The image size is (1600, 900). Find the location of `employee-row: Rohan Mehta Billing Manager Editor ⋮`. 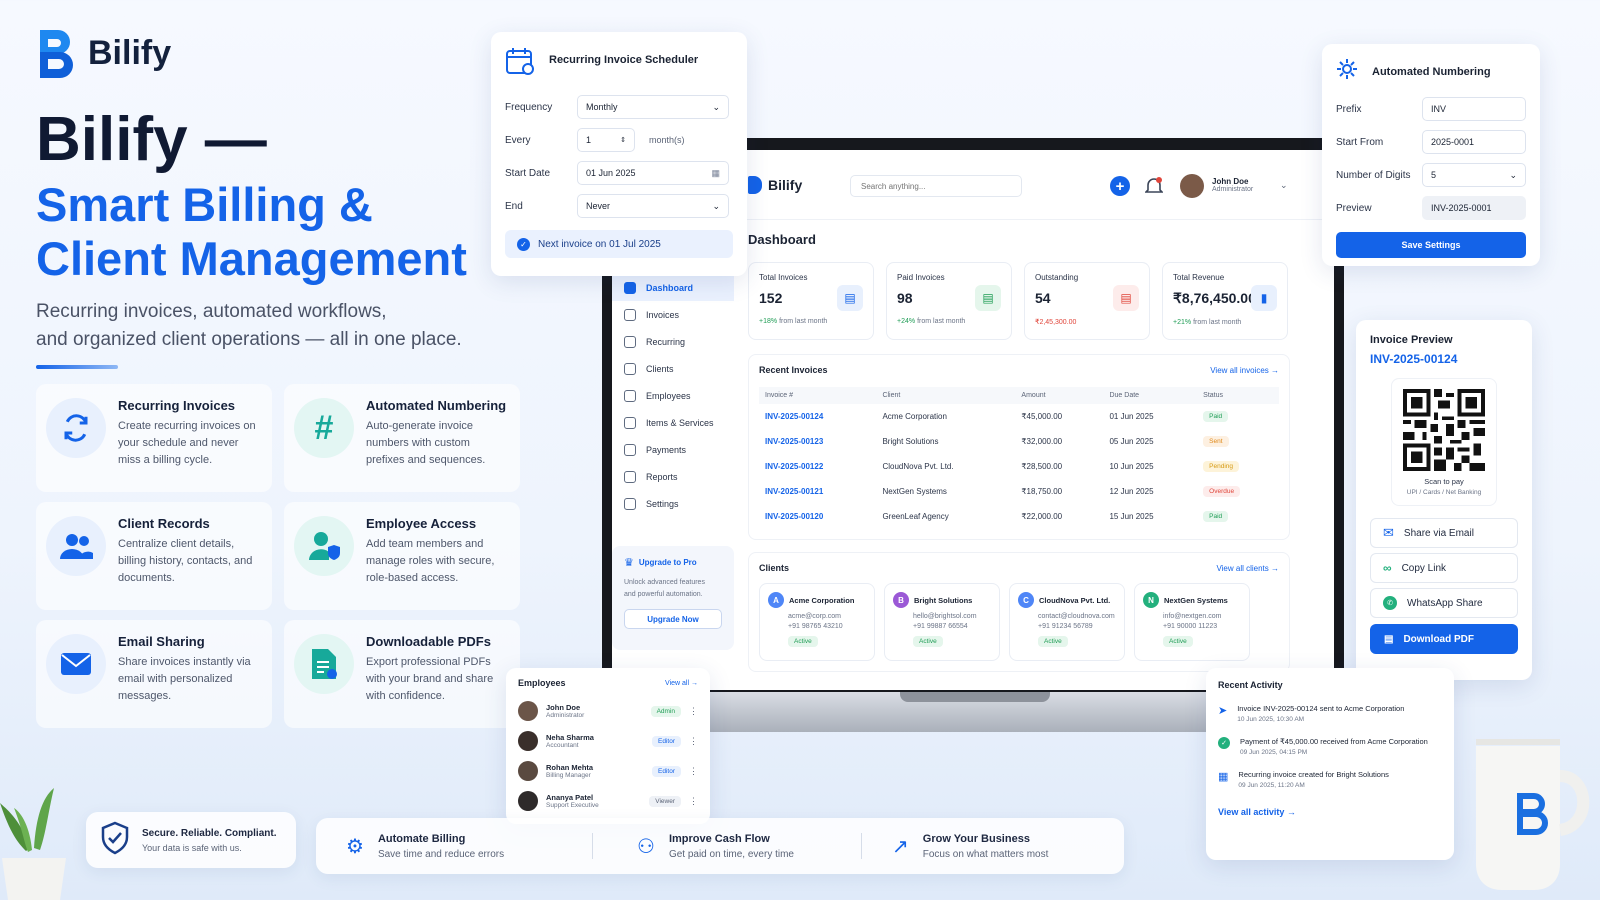

employee-row: Rohan Mehta Billing Manager Editor ⋮ is located at coordinates (608, 771).